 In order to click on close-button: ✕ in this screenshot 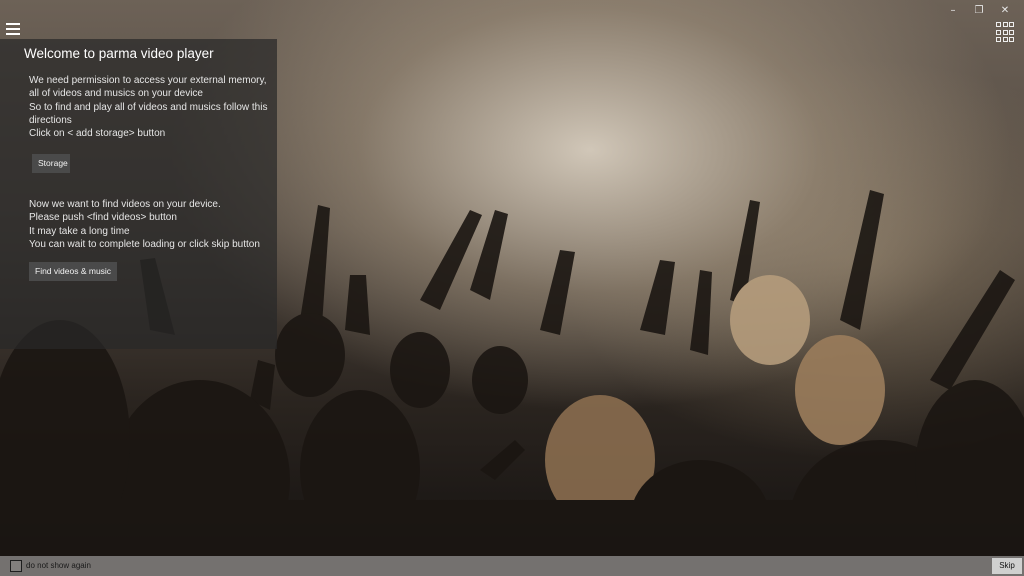, I will do `click(1005, 10)`.